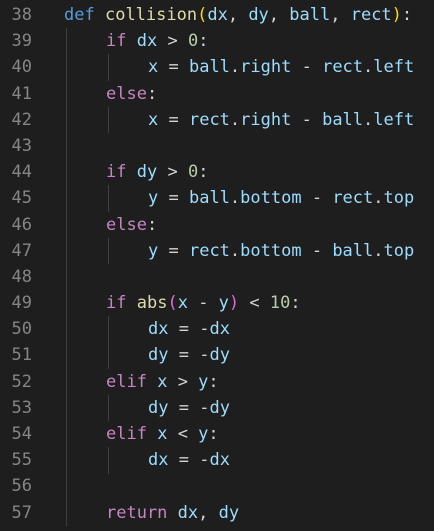 This screenshot has height=531, width=434. I want to click on code-token: elif, so click(126, 381).